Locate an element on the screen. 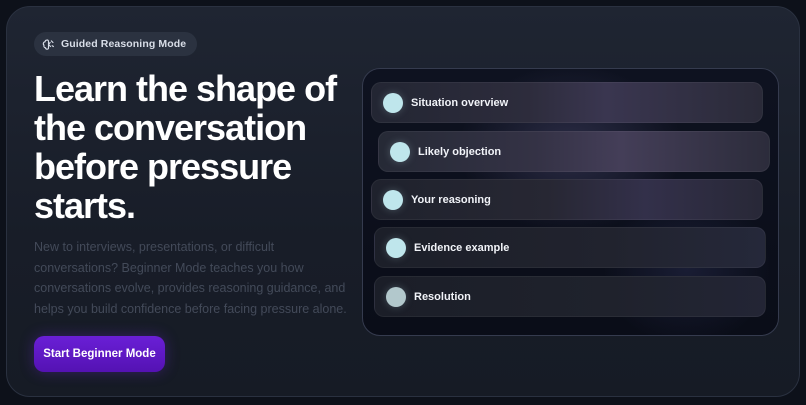 This screenshot has width=806, height=405. step-label: Your reasoning is located at coordinates (451, 199).